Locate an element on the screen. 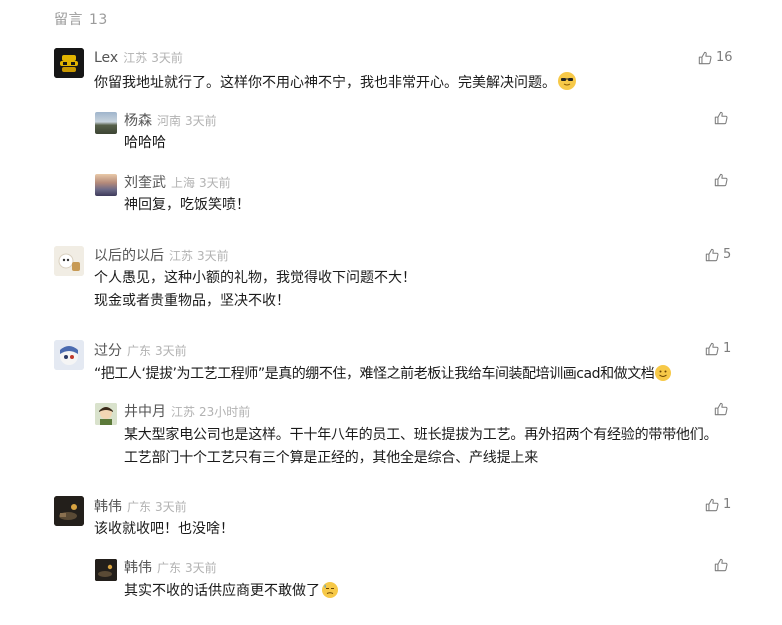 This screenshot has height=625, width=782. comment-content: 该收就收吧！也没啥！ is located at coordinates (164, 529).